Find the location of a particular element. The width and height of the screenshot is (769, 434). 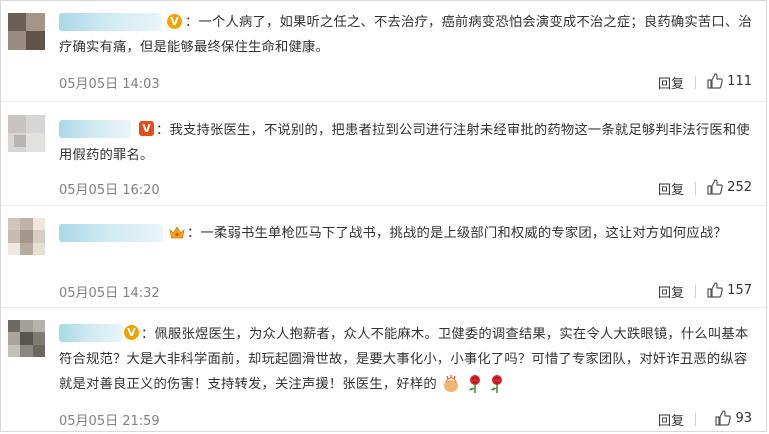

comment-time: 05月05日 14:32 is located at coordinates (109, 293).